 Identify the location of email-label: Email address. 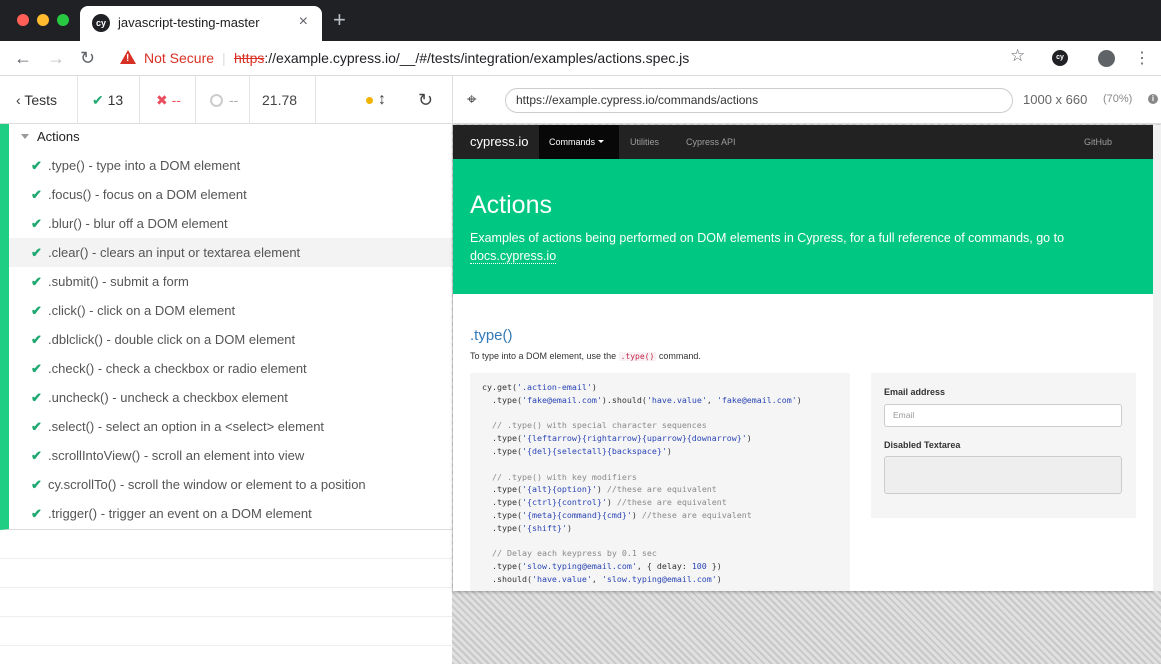
(915, 392).